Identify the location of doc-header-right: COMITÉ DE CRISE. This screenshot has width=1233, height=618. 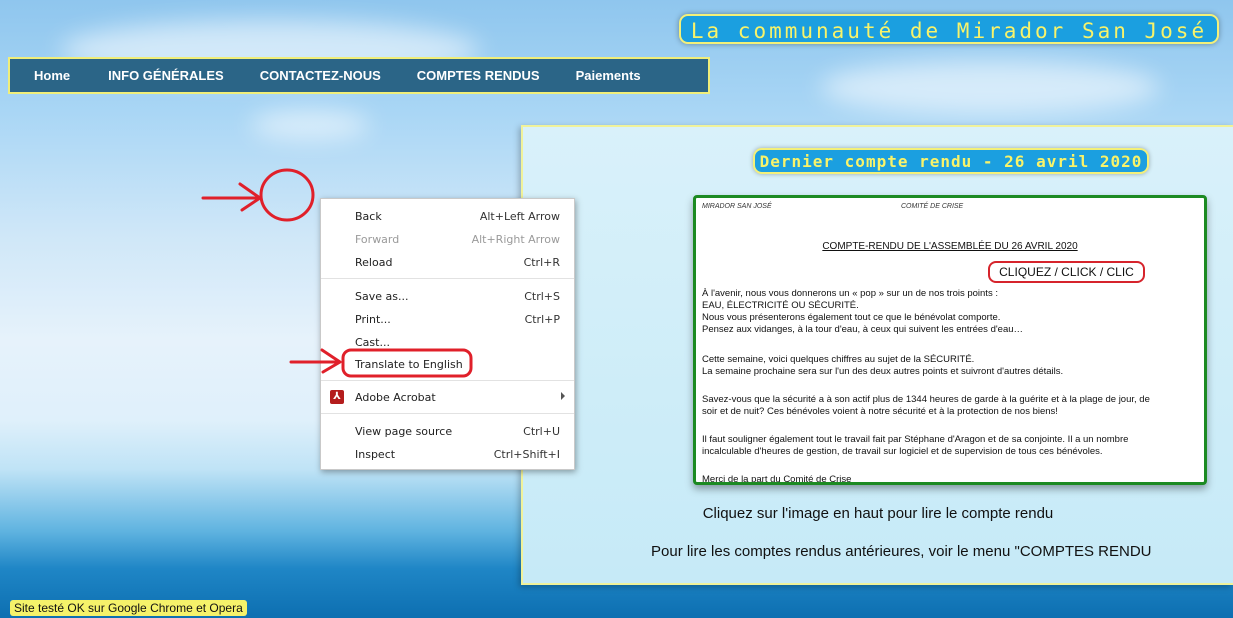
(932, 206).